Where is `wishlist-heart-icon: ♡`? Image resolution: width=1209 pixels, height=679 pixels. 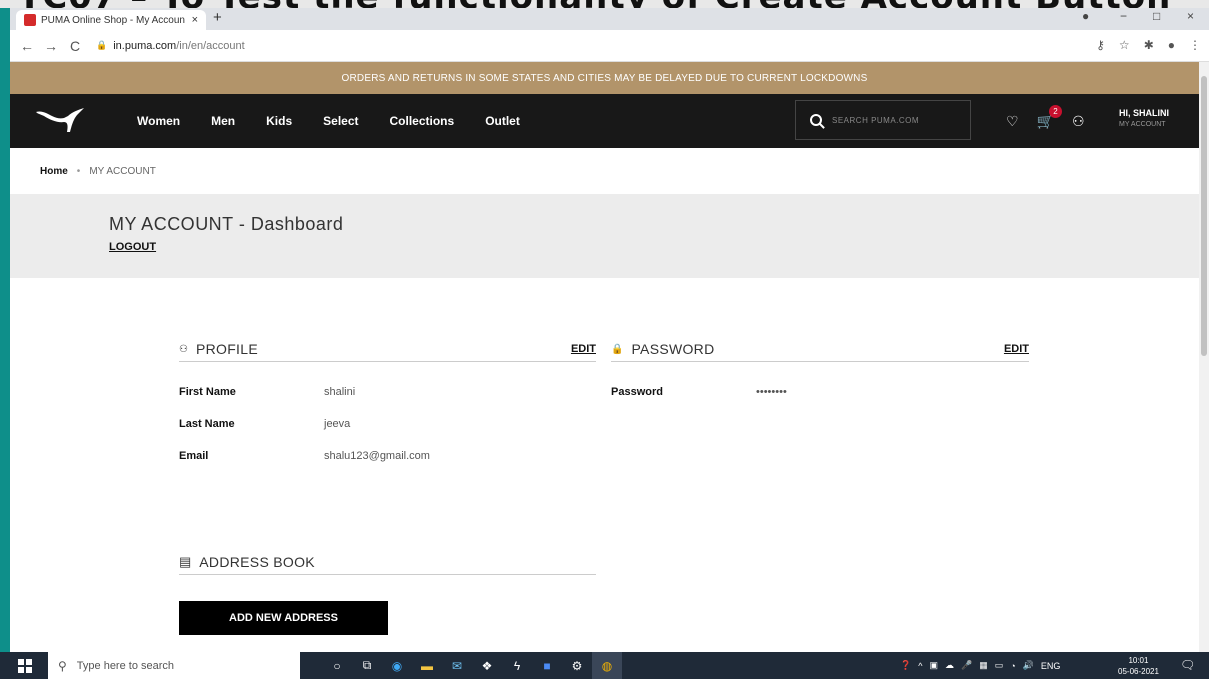 wishlist-heart-icon: ♡ is located at coordinates (1012, 121).